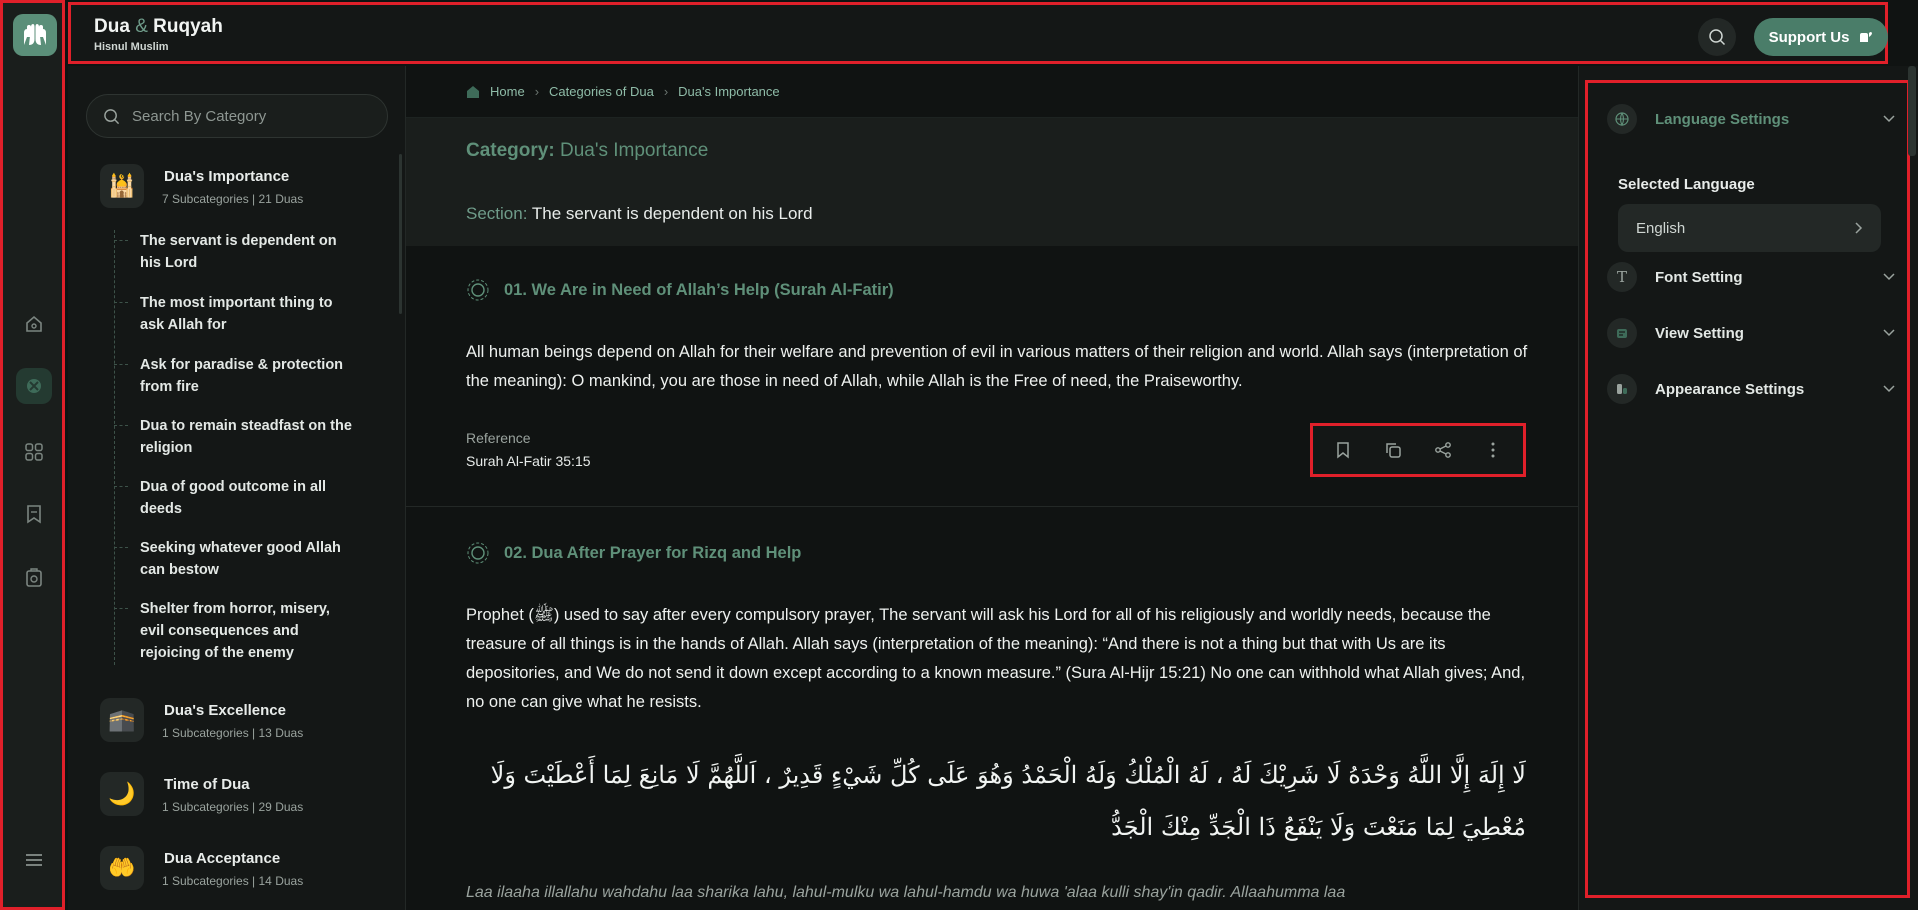 The image size is (1918, 910). I want to click on top-header: Dua & Ruqyah Hisnul Muslim Support Us, so click(978, 33).